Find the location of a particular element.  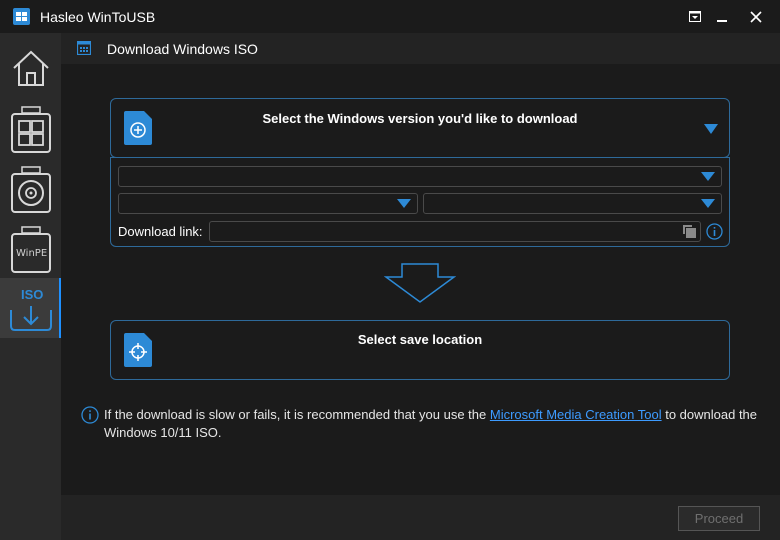

proceed-button: Proceed is located at coordinates (719, 518).